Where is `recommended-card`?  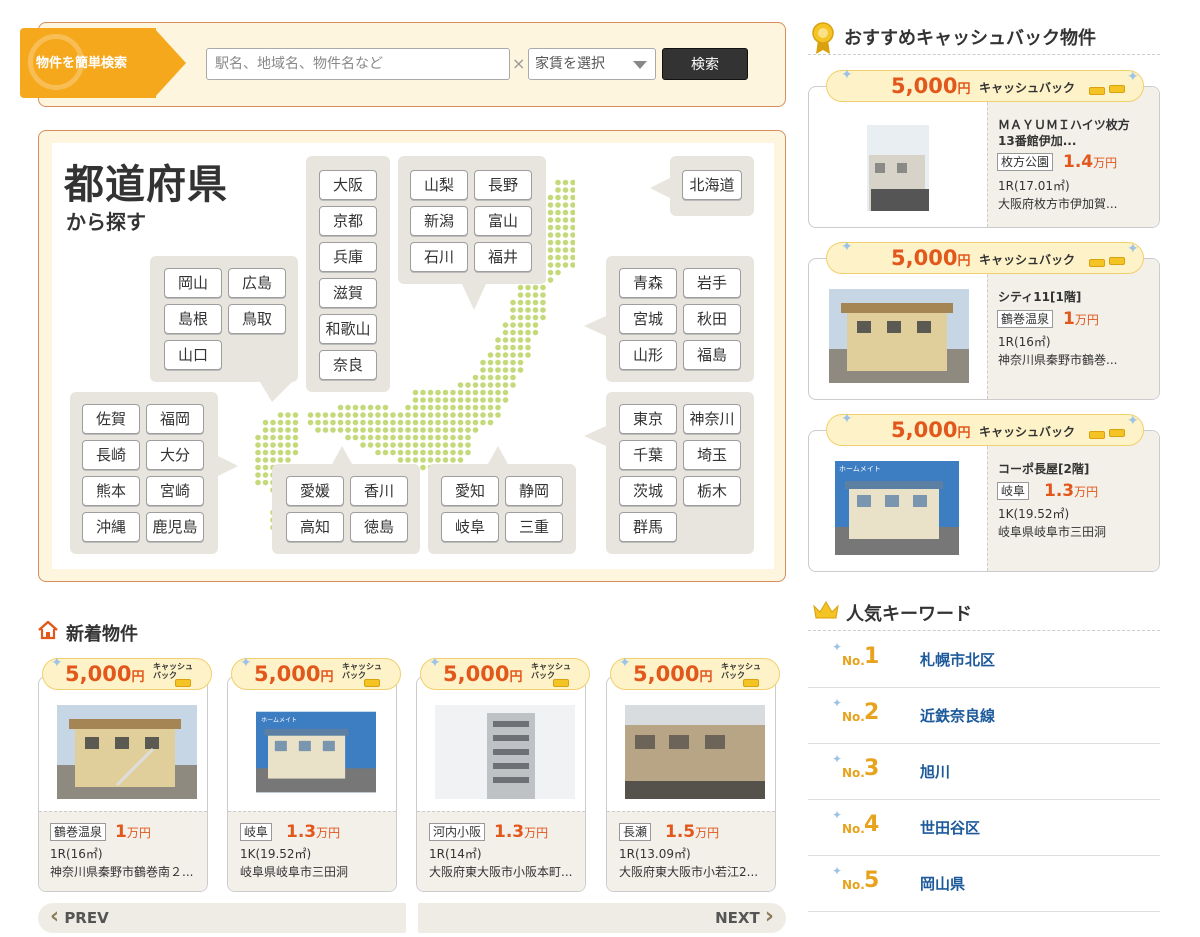
recommended-card is located at coordinates (984, 329).